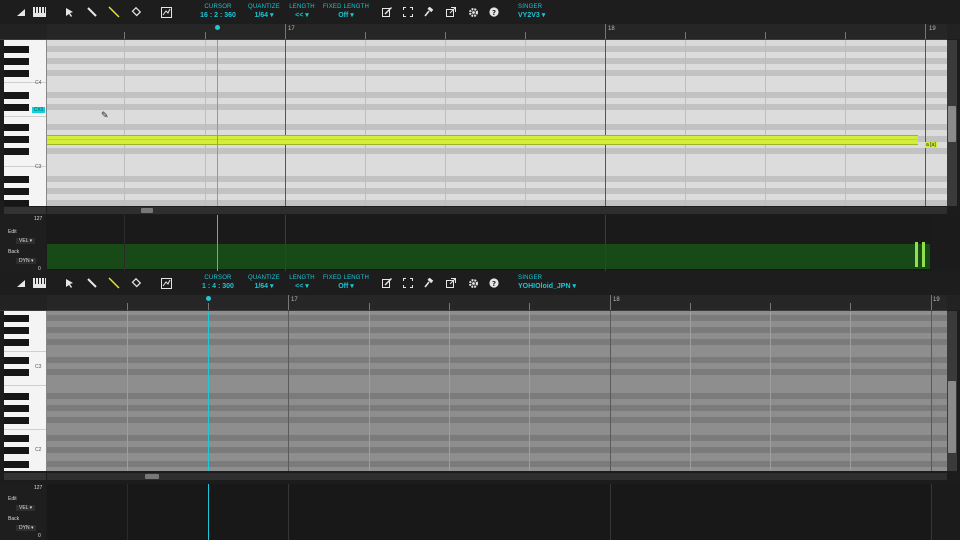 The width and height of the screenshot is (960, 540). I want to click on parameter-panel: 127 Edit VEL ▾ Back DYN ▾ 0, so click(480, 243).